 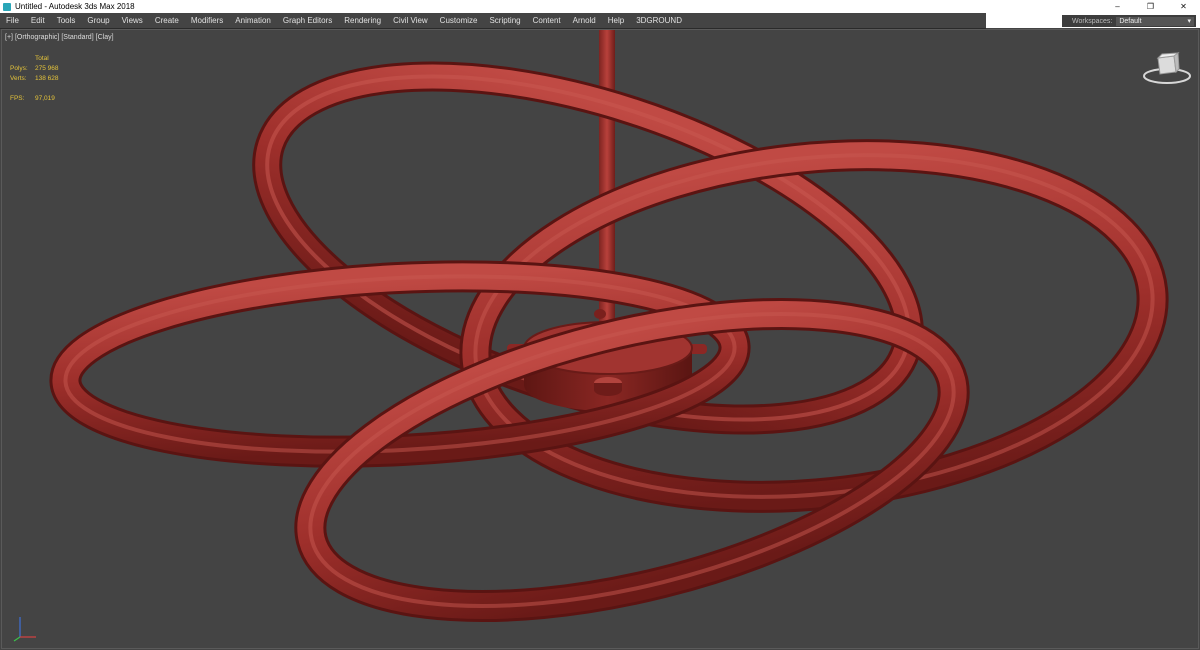 I want to click on viewport-shading-label: [Standard], so click(x=77, y=37).